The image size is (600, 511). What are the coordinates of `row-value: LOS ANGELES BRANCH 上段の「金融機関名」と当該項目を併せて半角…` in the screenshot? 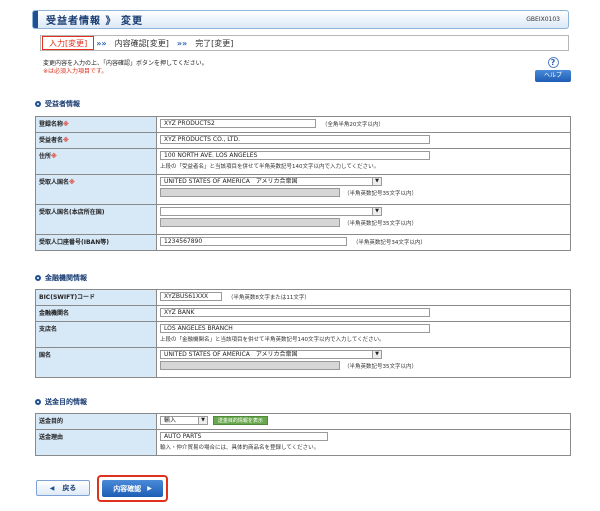 It's located at (363, 334).